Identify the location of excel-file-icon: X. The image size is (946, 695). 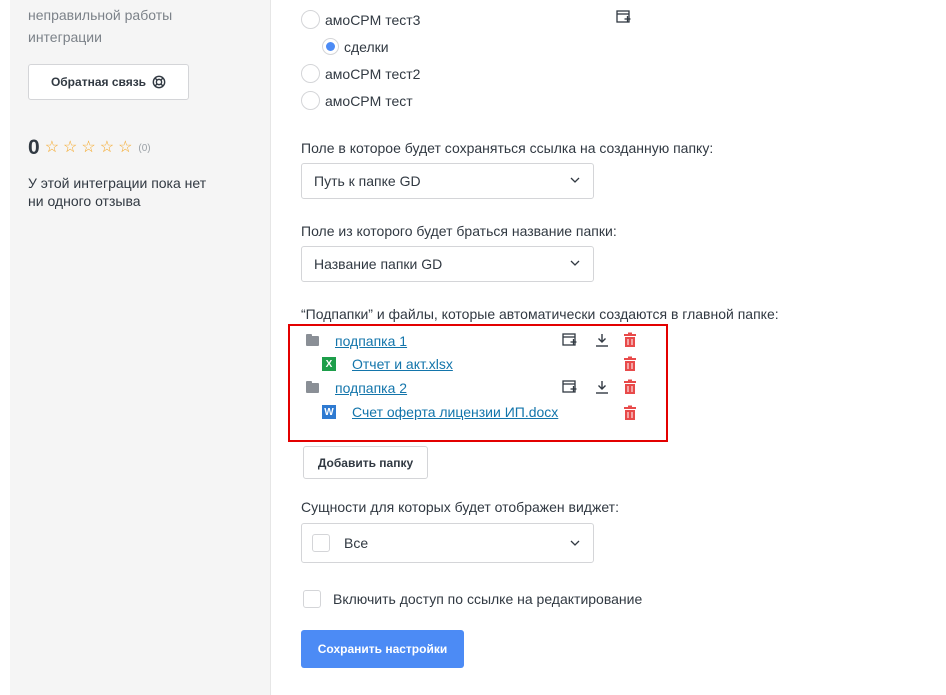
(329, 364).